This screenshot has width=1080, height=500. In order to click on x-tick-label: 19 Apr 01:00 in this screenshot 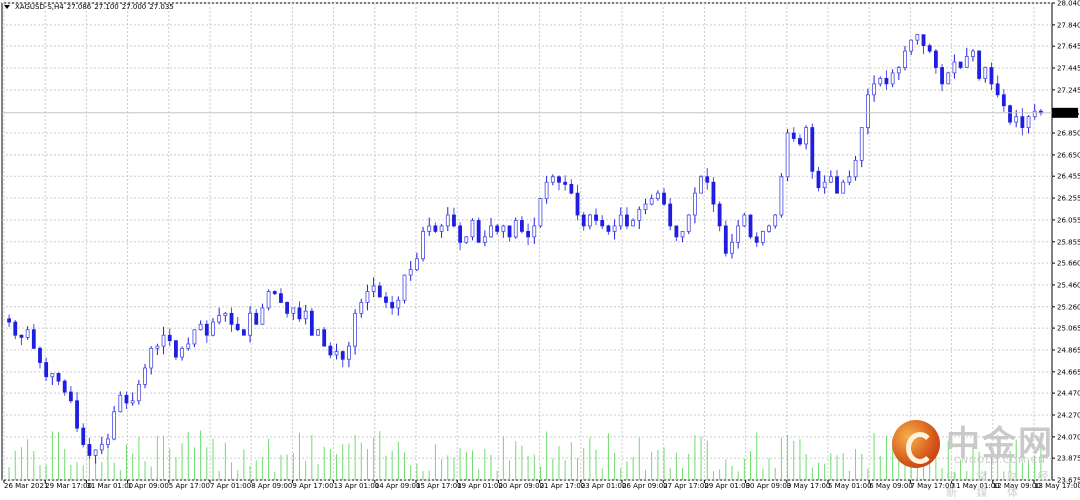, I will do `click(480, 486)`.